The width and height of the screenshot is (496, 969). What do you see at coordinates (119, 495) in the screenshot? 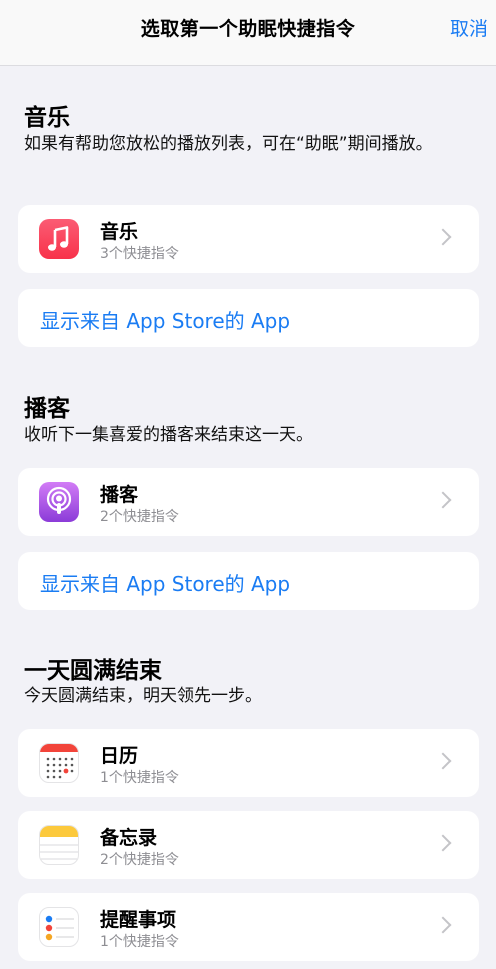
I see `app-name: 播客` at bounding box center [119, 495].